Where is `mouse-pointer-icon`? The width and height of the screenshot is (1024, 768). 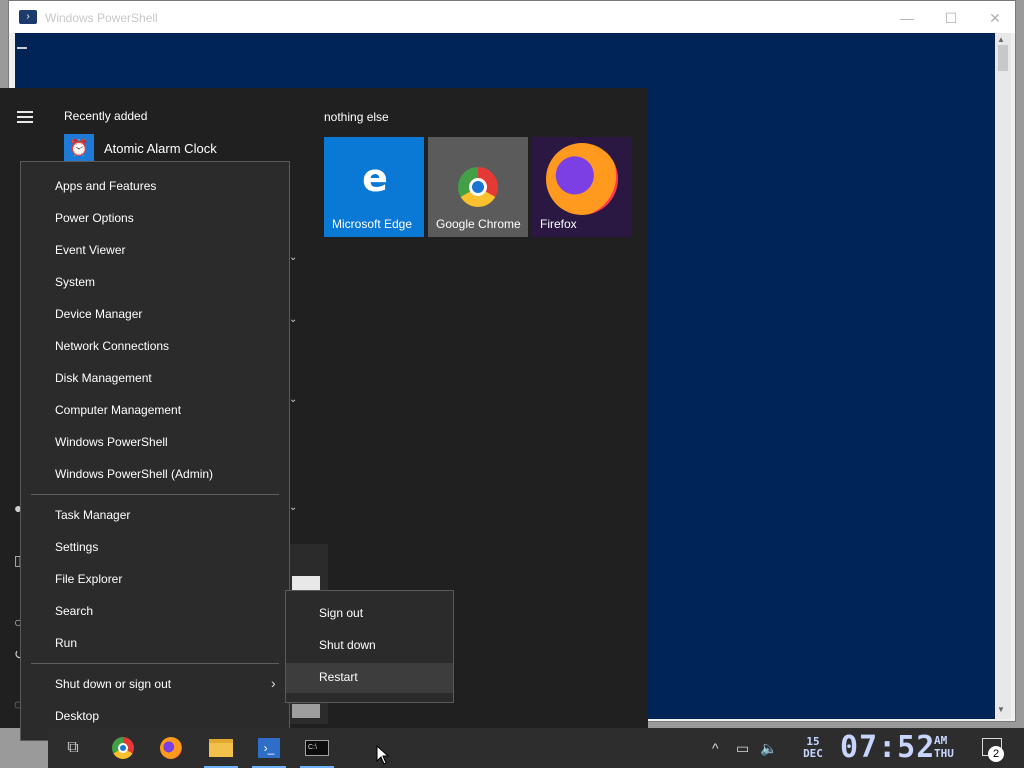 mouse-pointer-icon is located at coordinates (383, 755).